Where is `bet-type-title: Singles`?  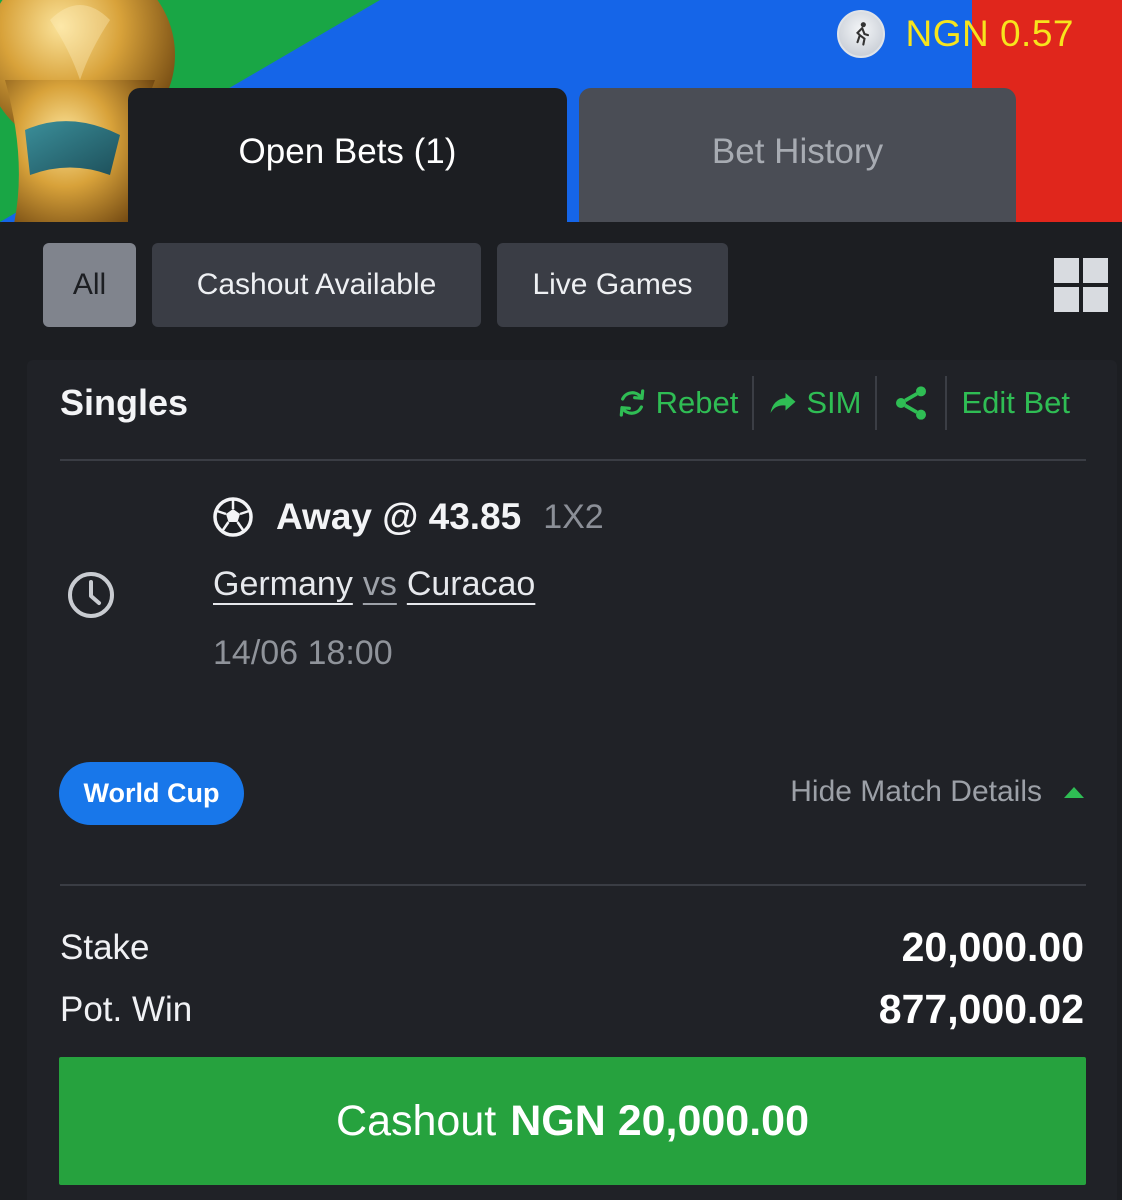 bet-type-title: Singles is located at coordinates (124, 402).